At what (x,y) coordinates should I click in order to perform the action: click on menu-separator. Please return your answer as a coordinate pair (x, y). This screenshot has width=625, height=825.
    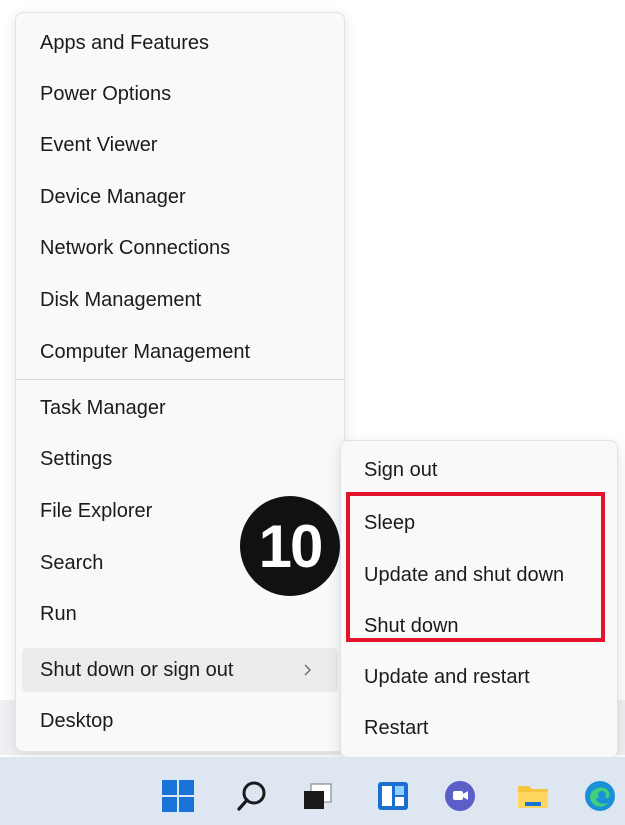
    Looking at the image, I should click on (180, 379).